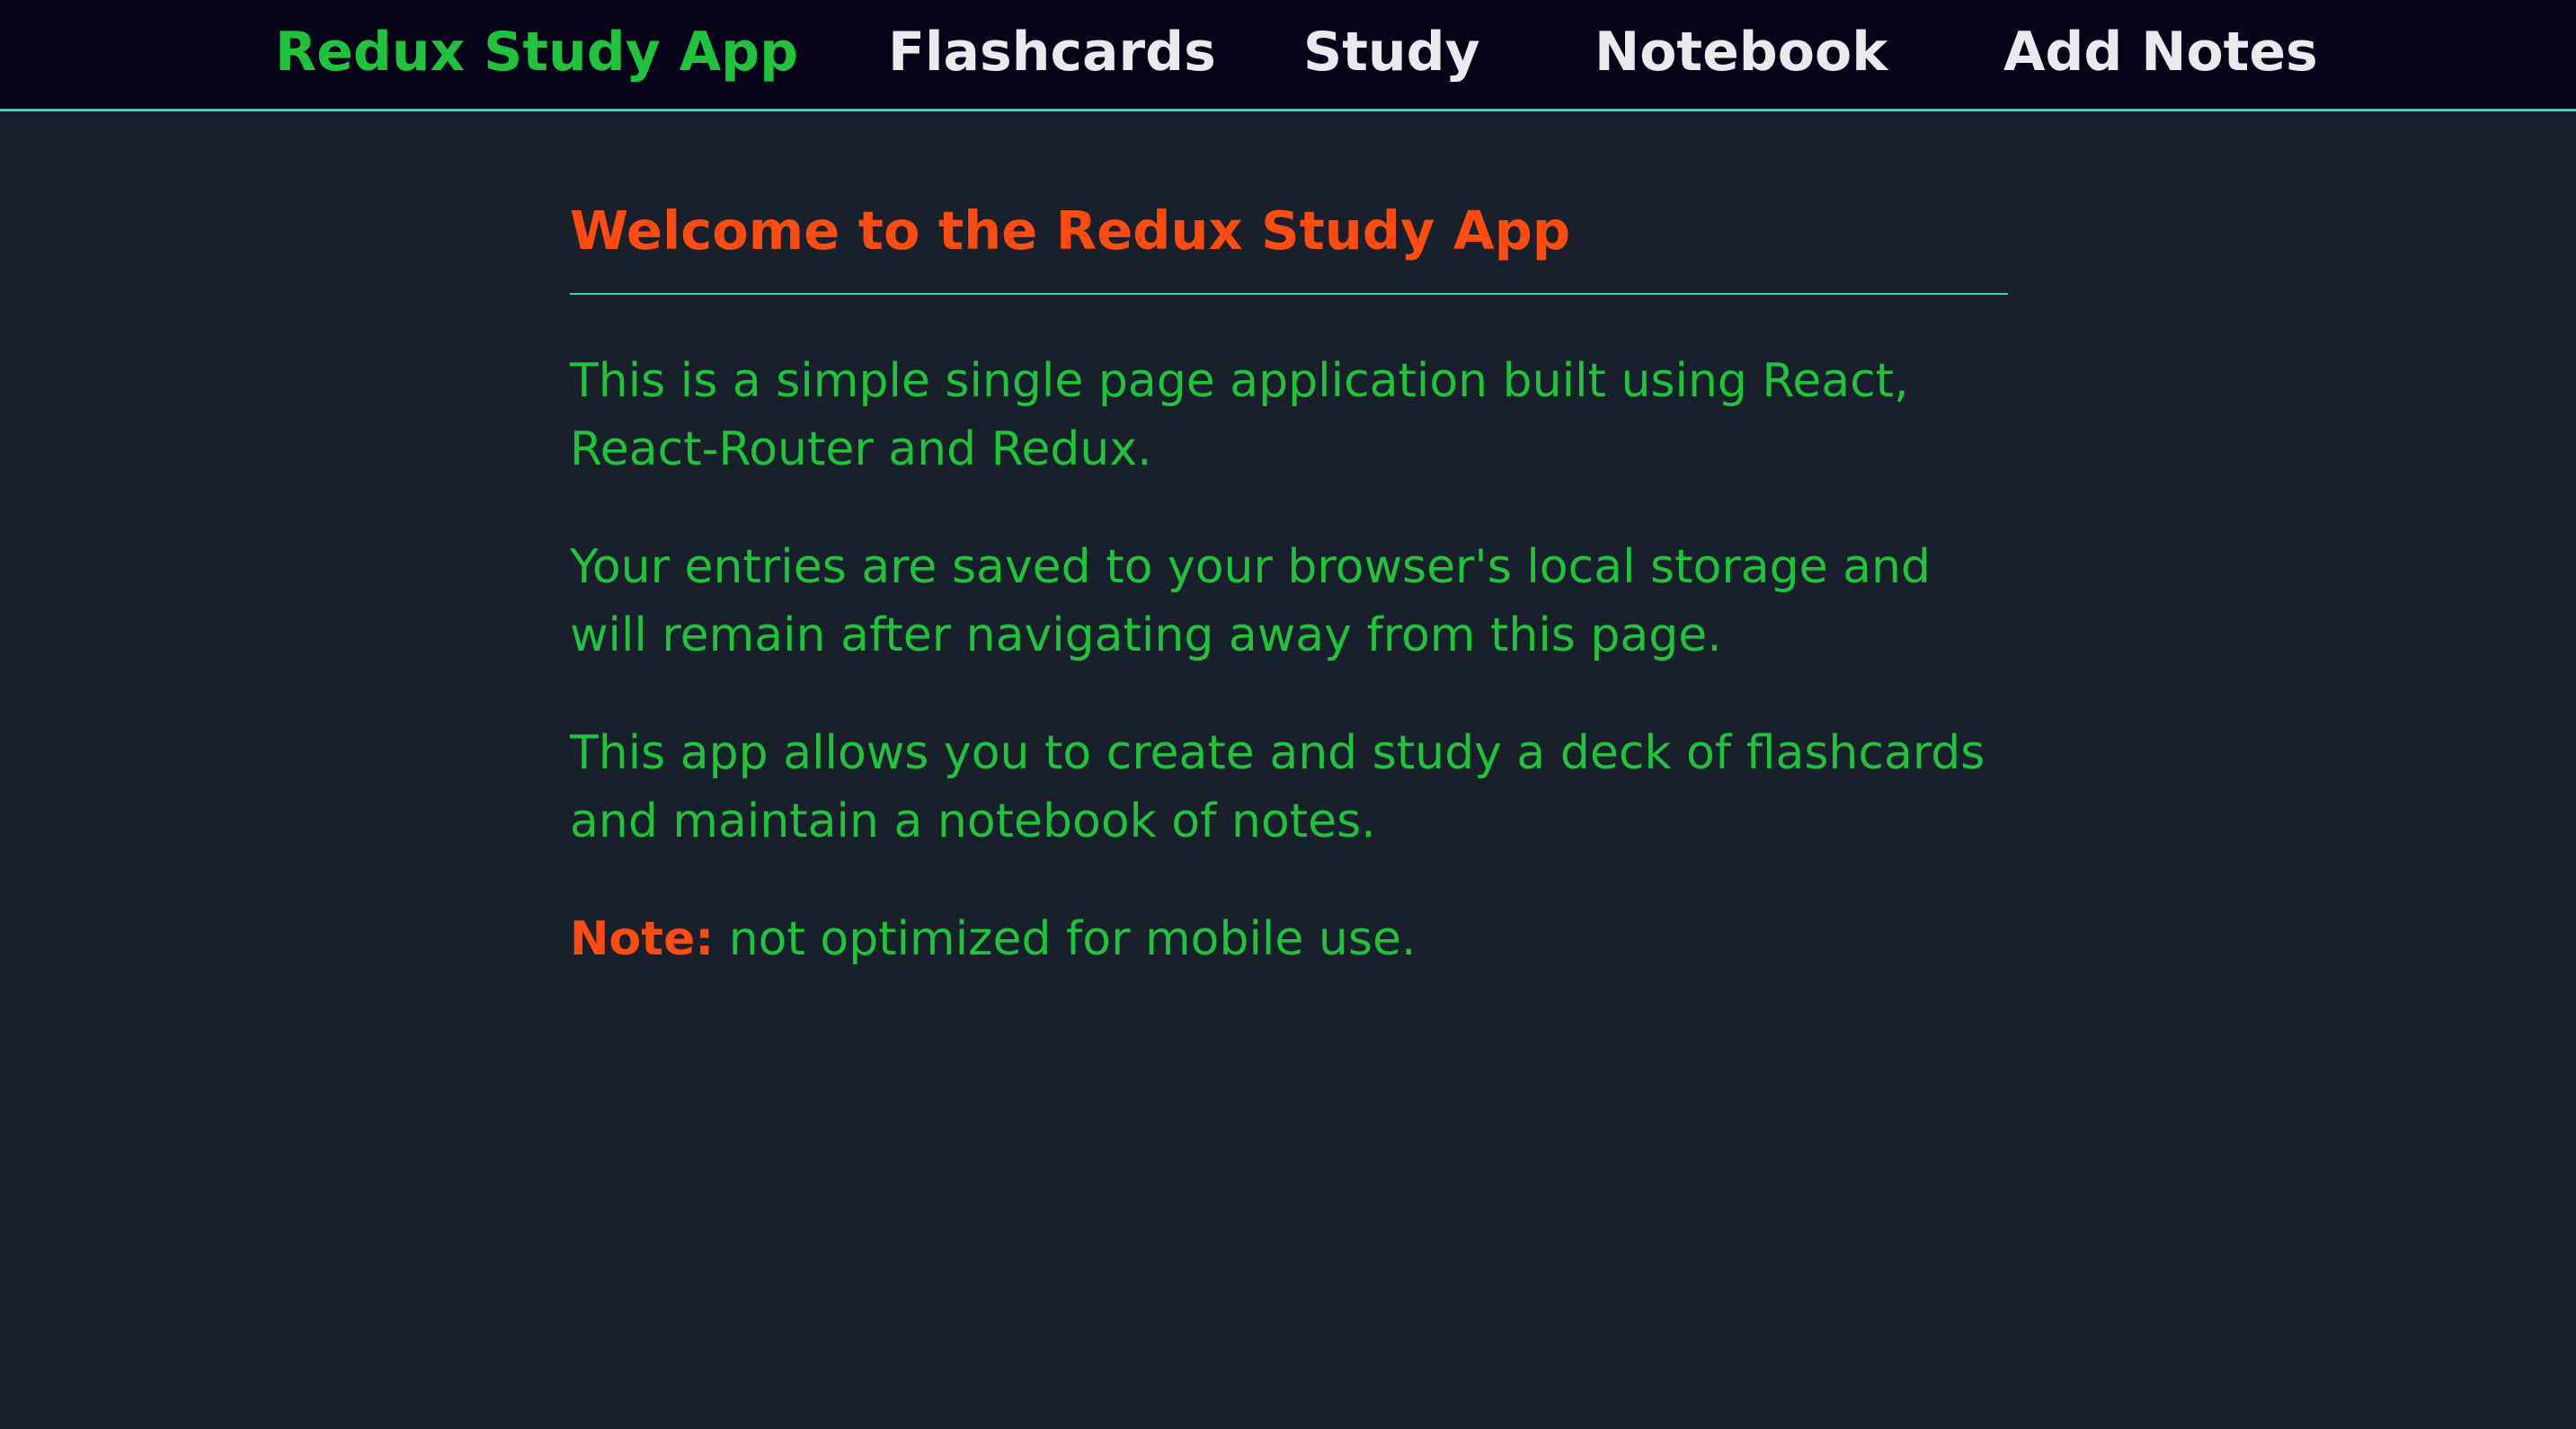 Image resolution: width=2576 pixels, height=1429 pixels. Describe the element at coordinates (2160, 55) in the screenshot. I see `nav-item-add-notes: Add Notes` at that location.